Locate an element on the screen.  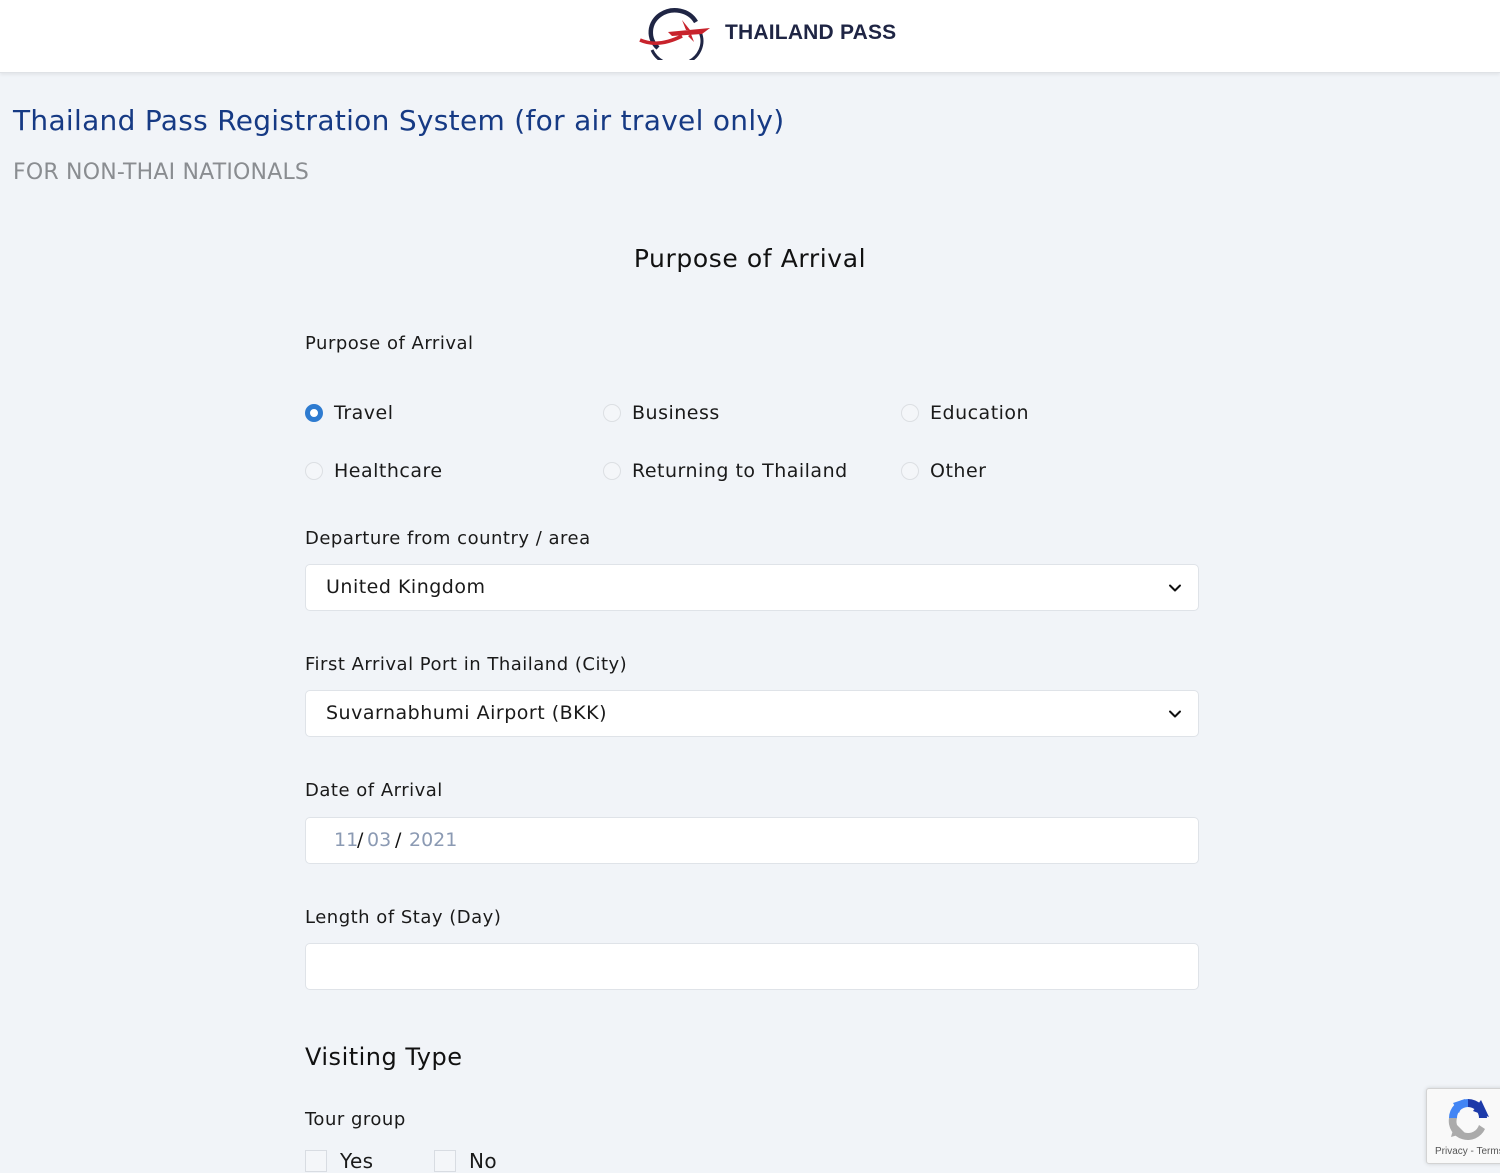
radio-label: Travel is located at coordinates (364, 413).